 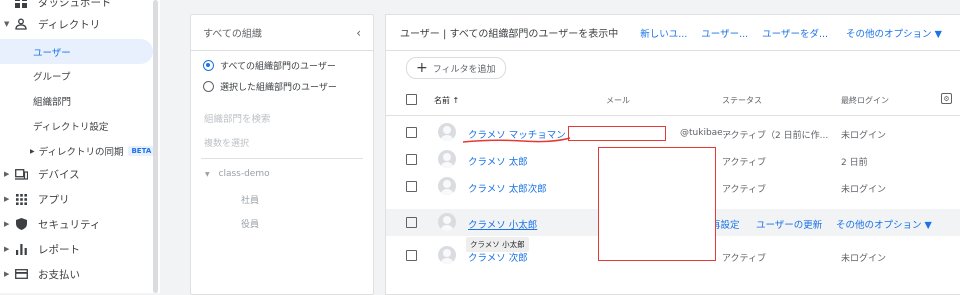 I want to click on user-name-link: クラメソ 太郎, so click(x=498, y=161).